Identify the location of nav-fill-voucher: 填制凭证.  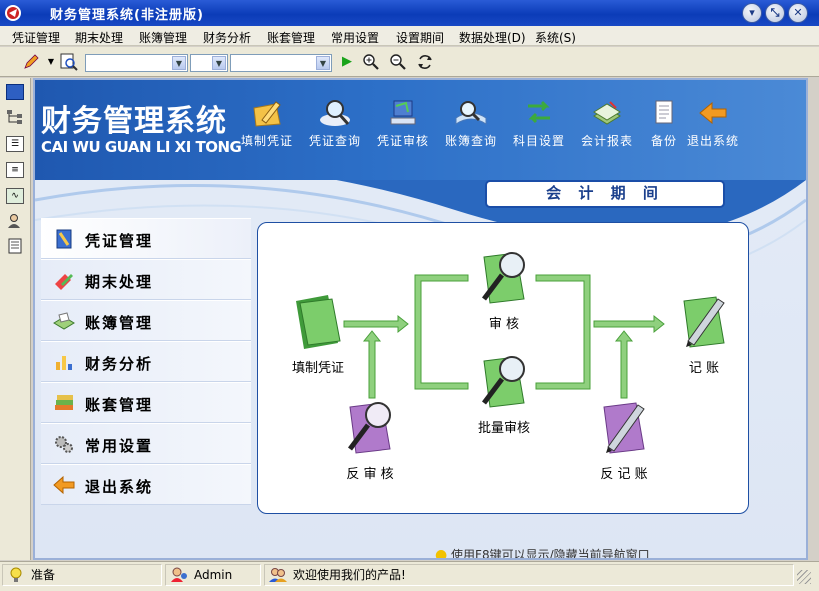
(267, 123).